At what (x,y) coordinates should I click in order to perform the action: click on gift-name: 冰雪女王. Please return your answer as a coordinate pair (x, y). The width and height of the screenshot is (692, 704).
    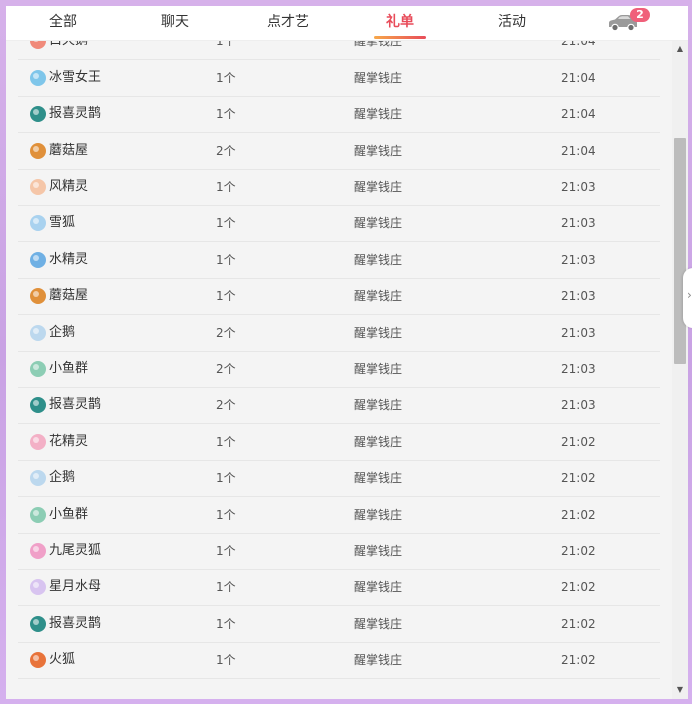
    Looking at the image, I should click on (75, 77).